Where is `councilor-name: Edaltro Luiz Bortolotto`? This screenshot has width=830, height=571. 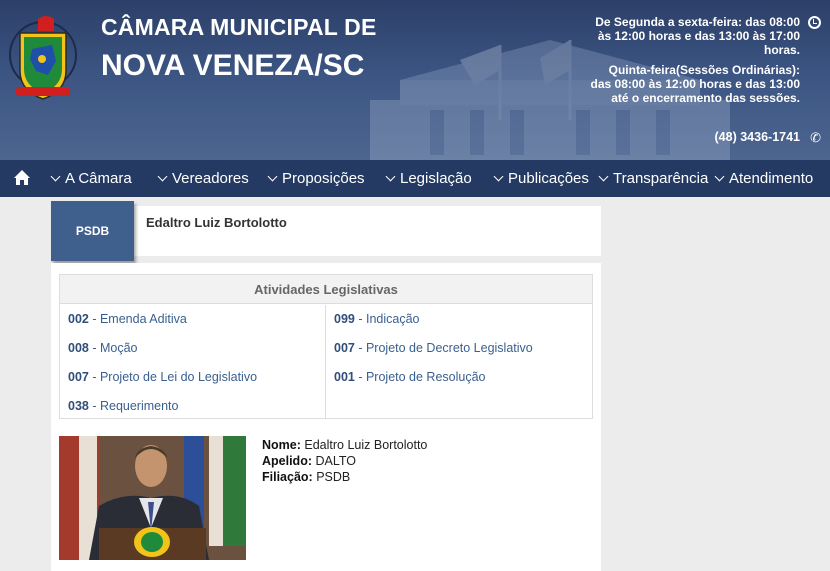 councilor-name: Edaltro Luiz Bortolotto is located at coordinates (216, 222).